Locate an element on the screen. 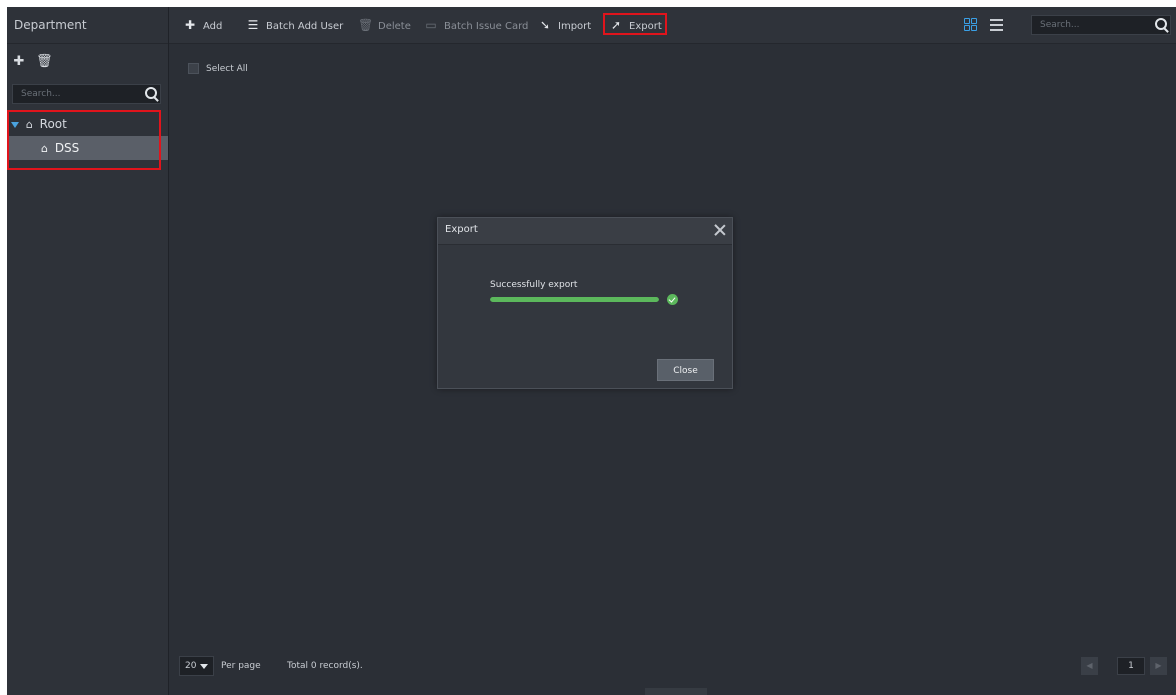 This screenshot has height=695, width=1176. select-all-label: Select All is located at coordinates (227, 69).